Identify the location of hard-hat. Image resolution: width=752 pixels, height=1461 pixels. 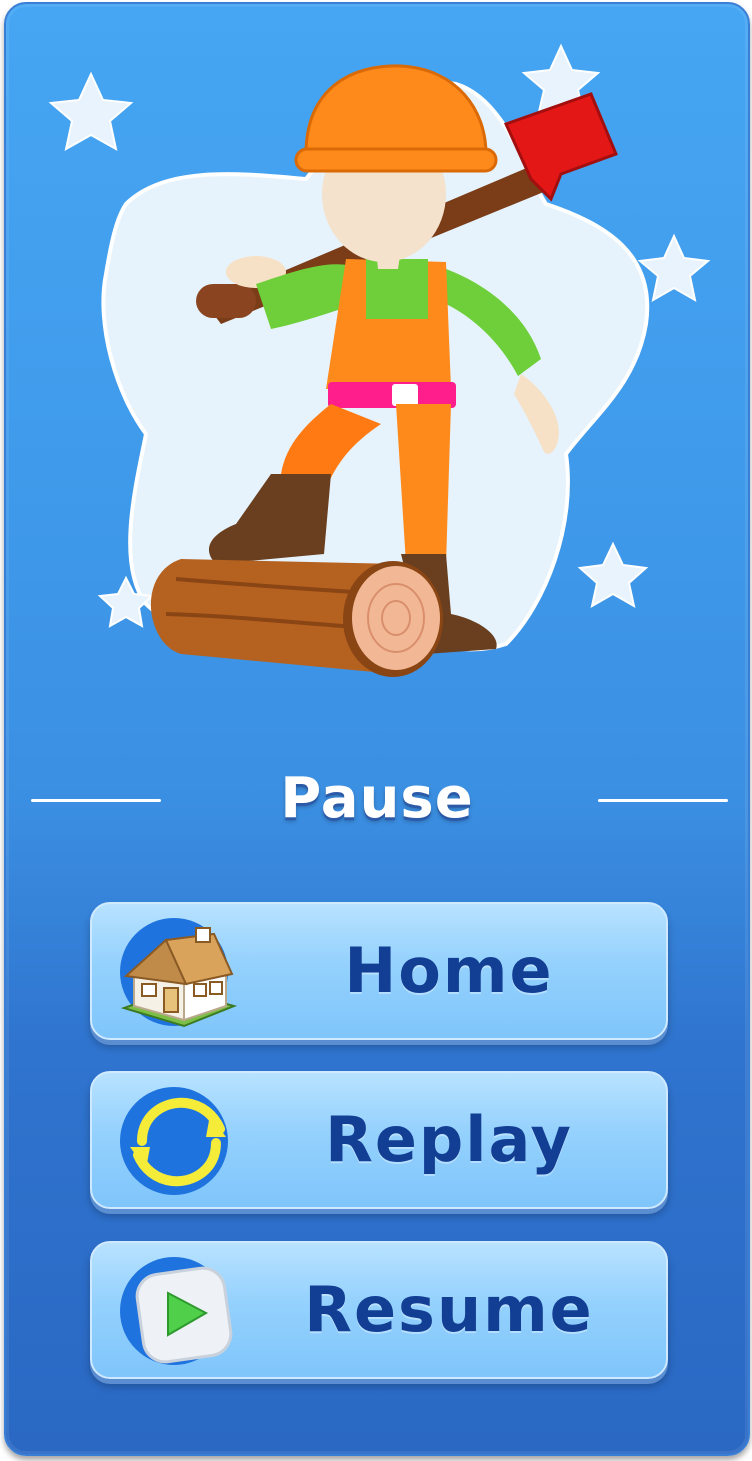
(396, 110).